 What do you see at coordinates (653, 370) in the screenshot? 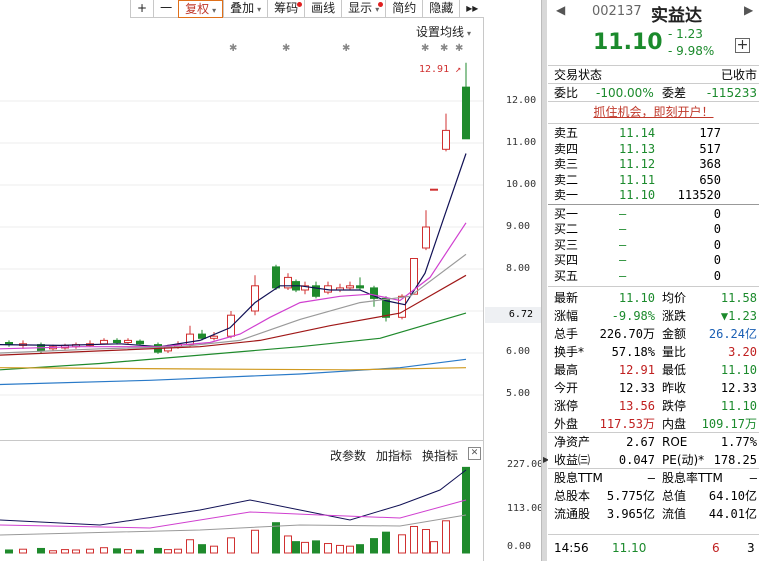
I see `quote-row: 最高 12.91 最低 11.10` at bounding box center [653, 370].